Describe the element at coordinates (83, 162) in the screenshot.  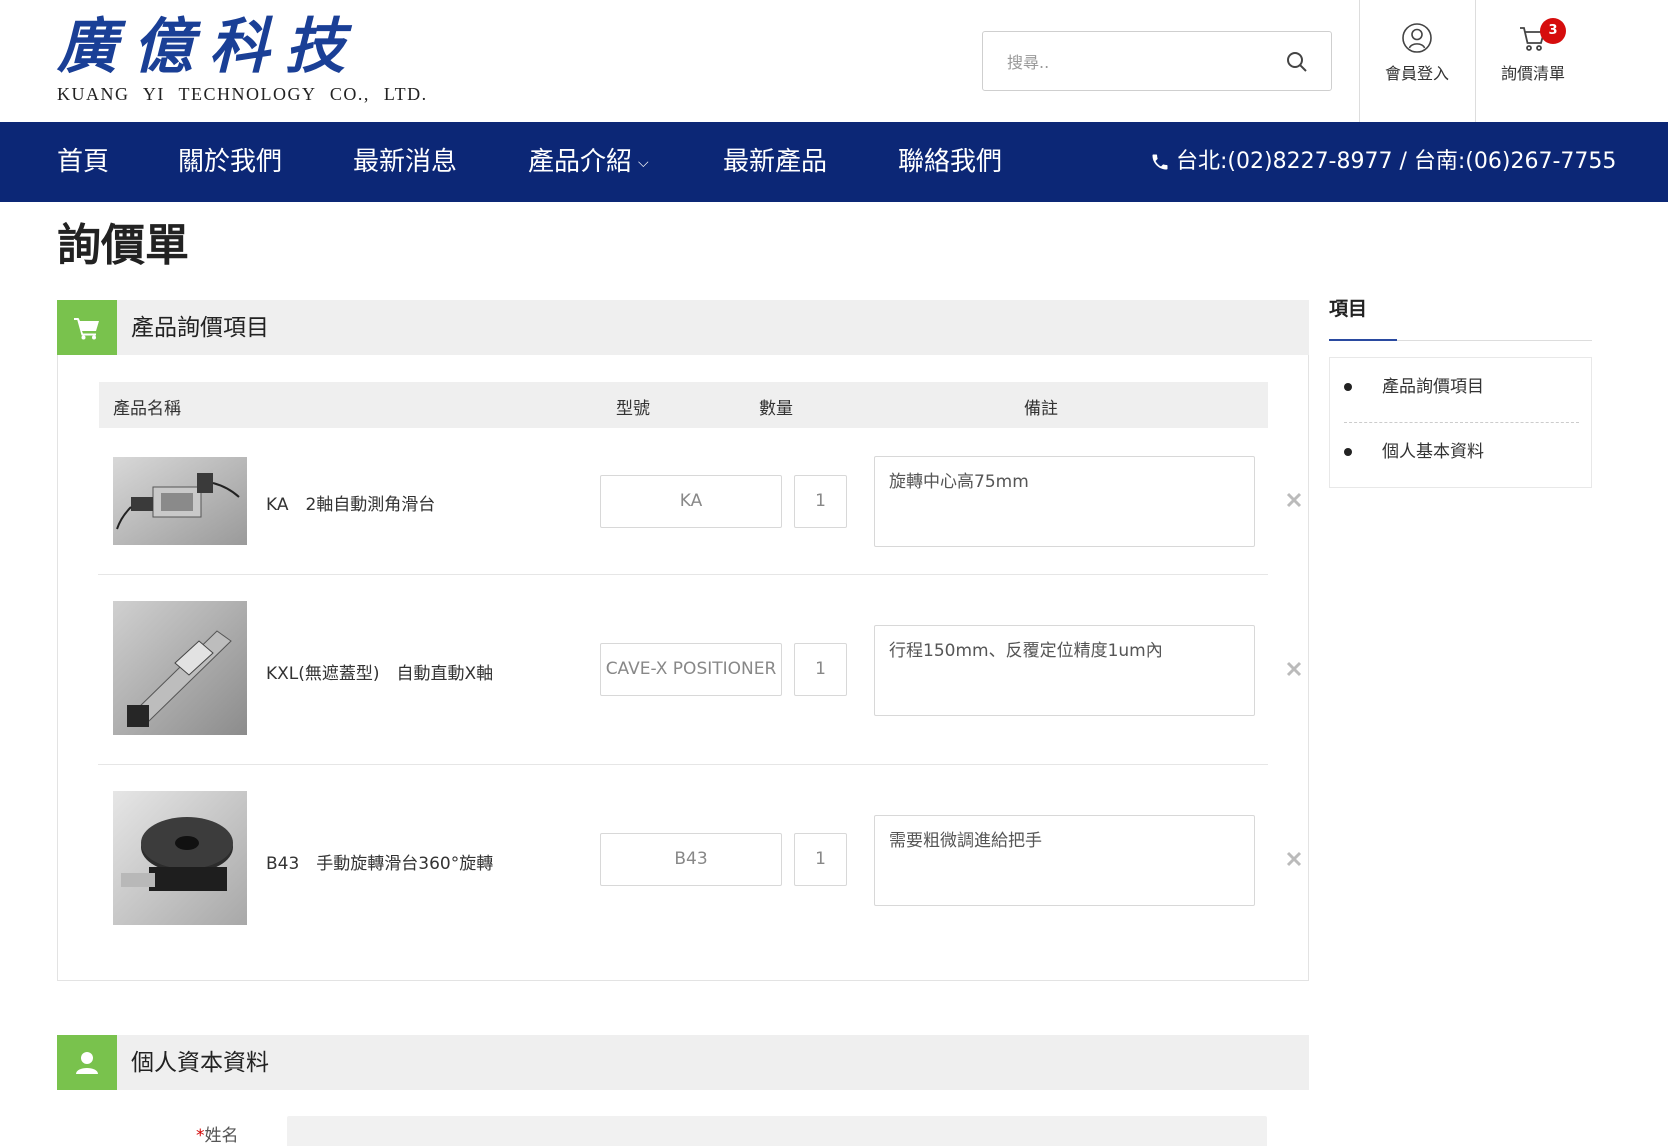
I see `nav-item-home: 首頁` at that location.